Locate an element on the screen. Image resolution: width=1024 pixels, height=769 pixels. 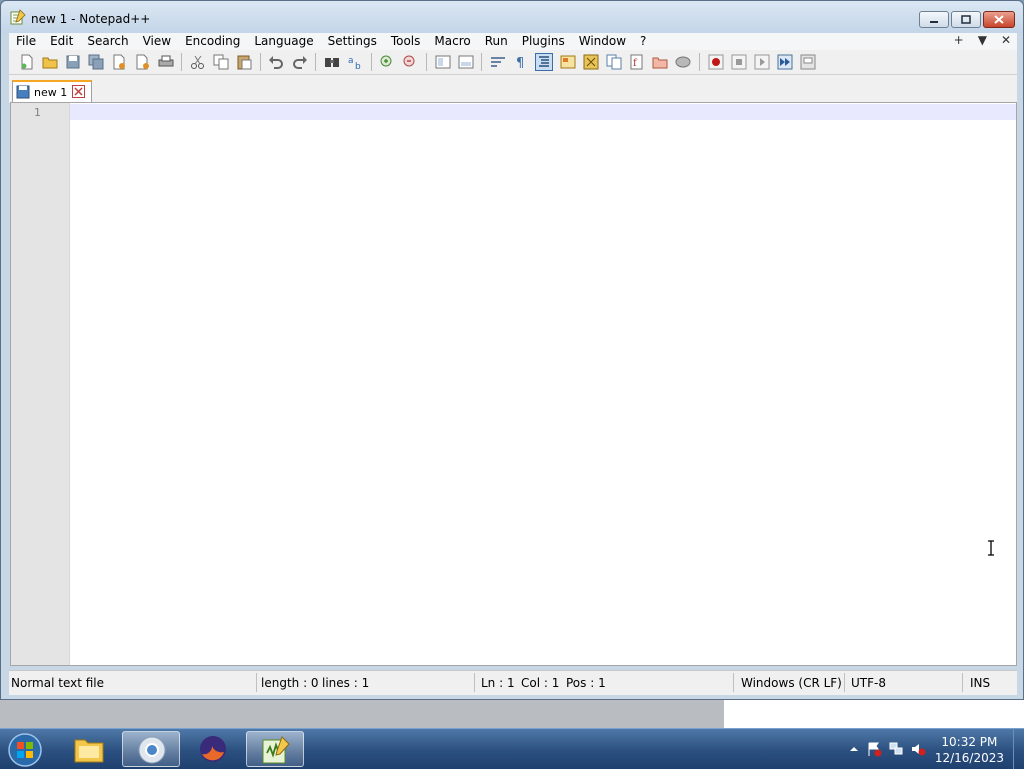
close-all-icon is located at coordinates (143, 62).